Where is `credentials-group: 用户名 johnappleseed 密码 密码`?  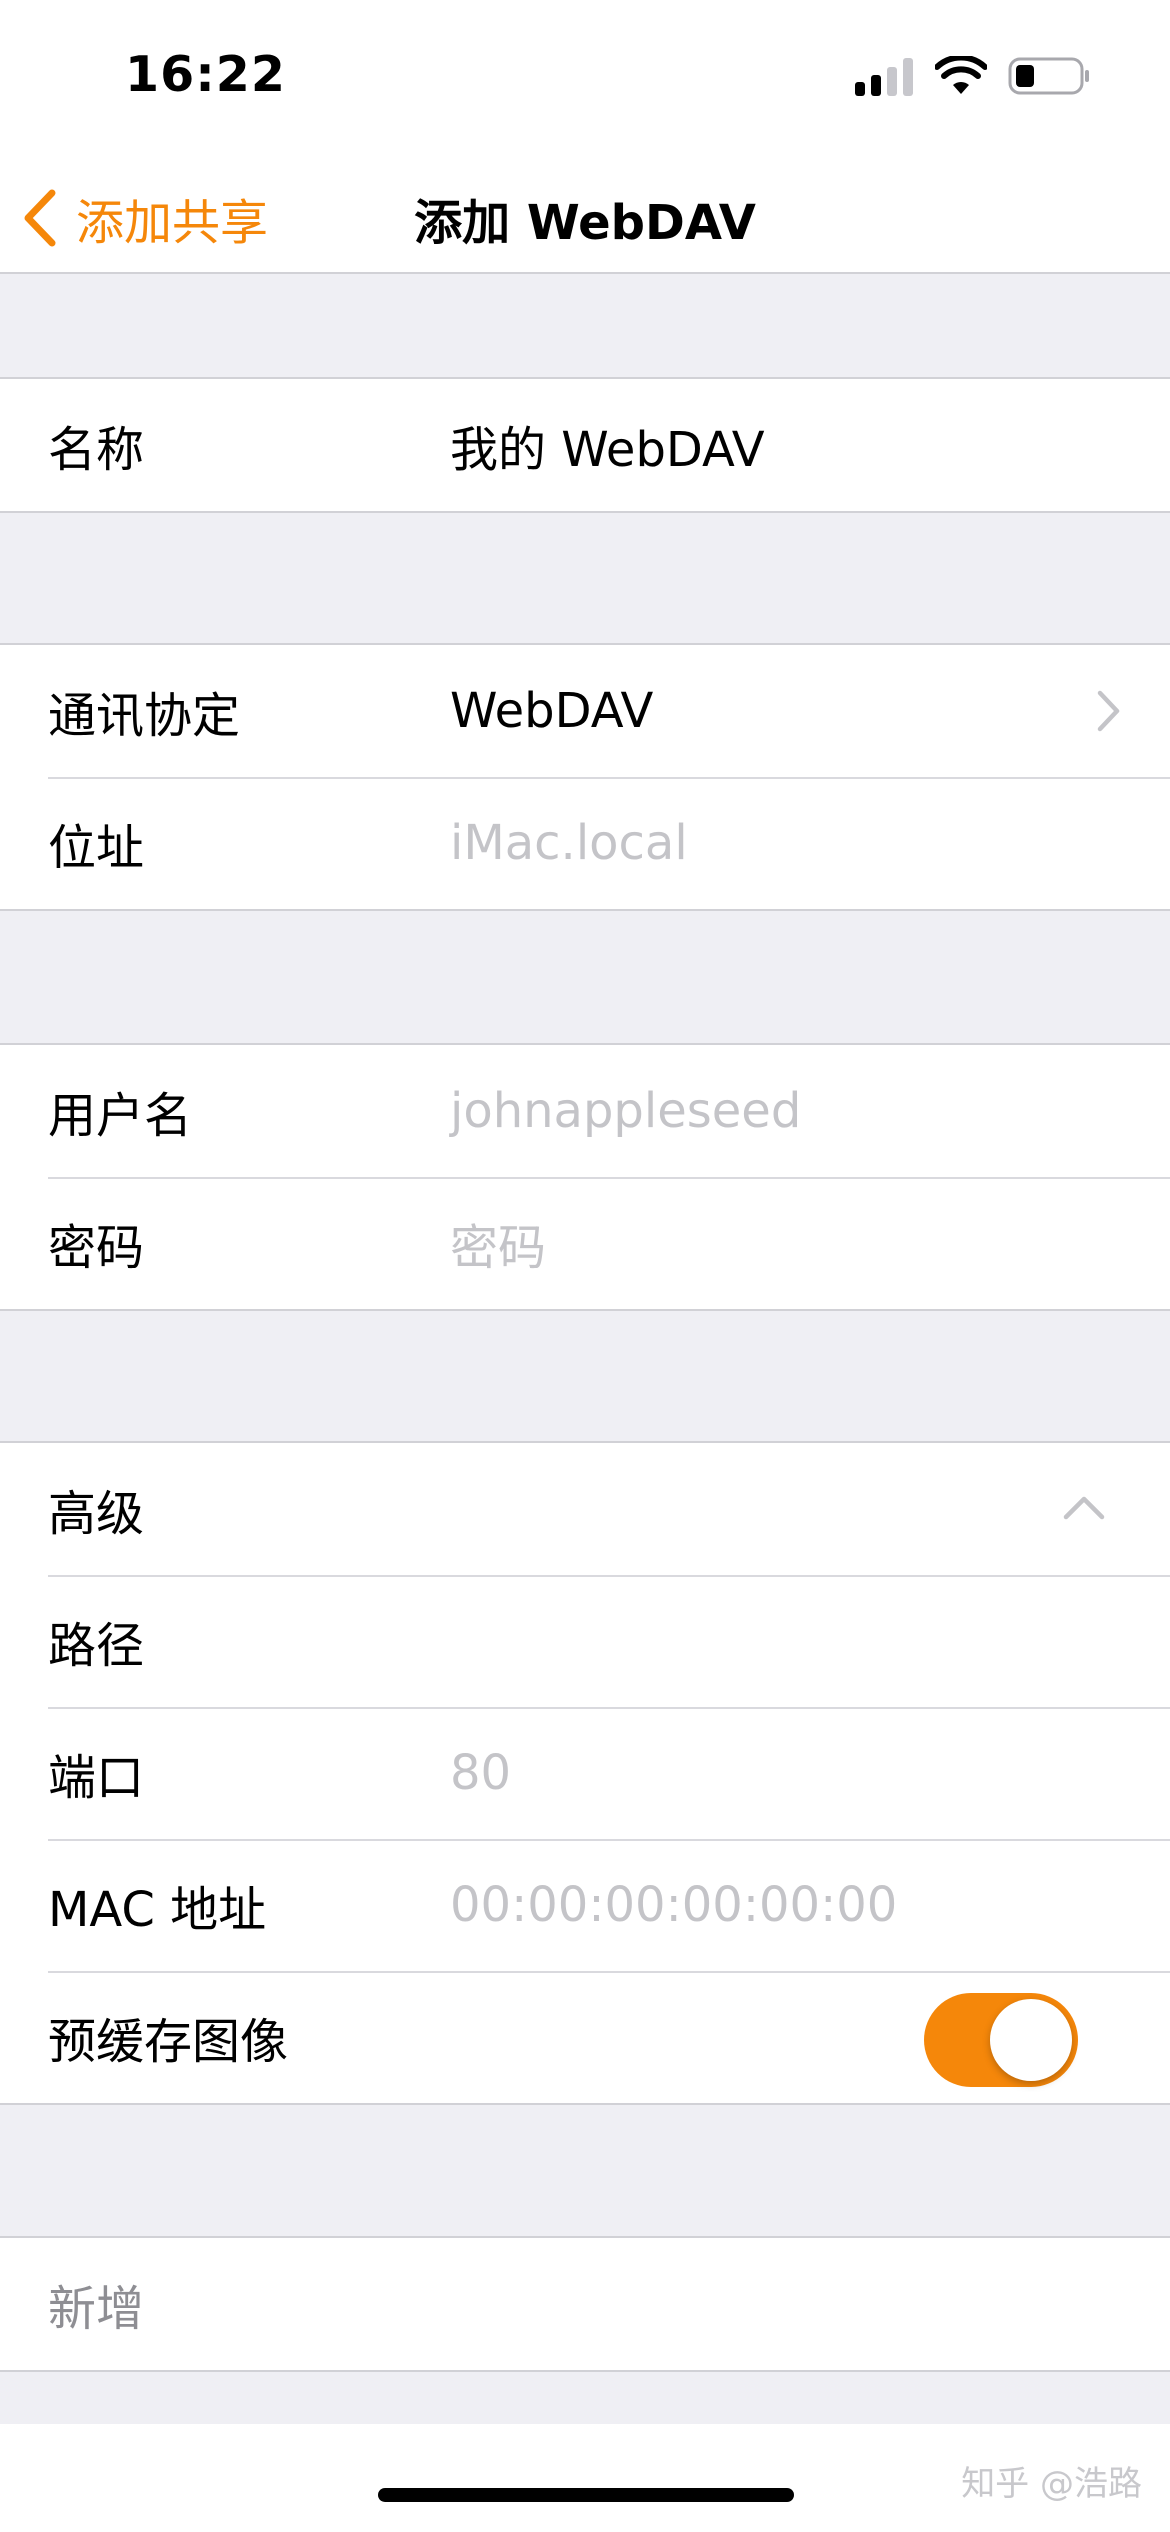
credentials-group: 用户名 johnappleseed 密码 密码 is located at coordinates (585, 1177).